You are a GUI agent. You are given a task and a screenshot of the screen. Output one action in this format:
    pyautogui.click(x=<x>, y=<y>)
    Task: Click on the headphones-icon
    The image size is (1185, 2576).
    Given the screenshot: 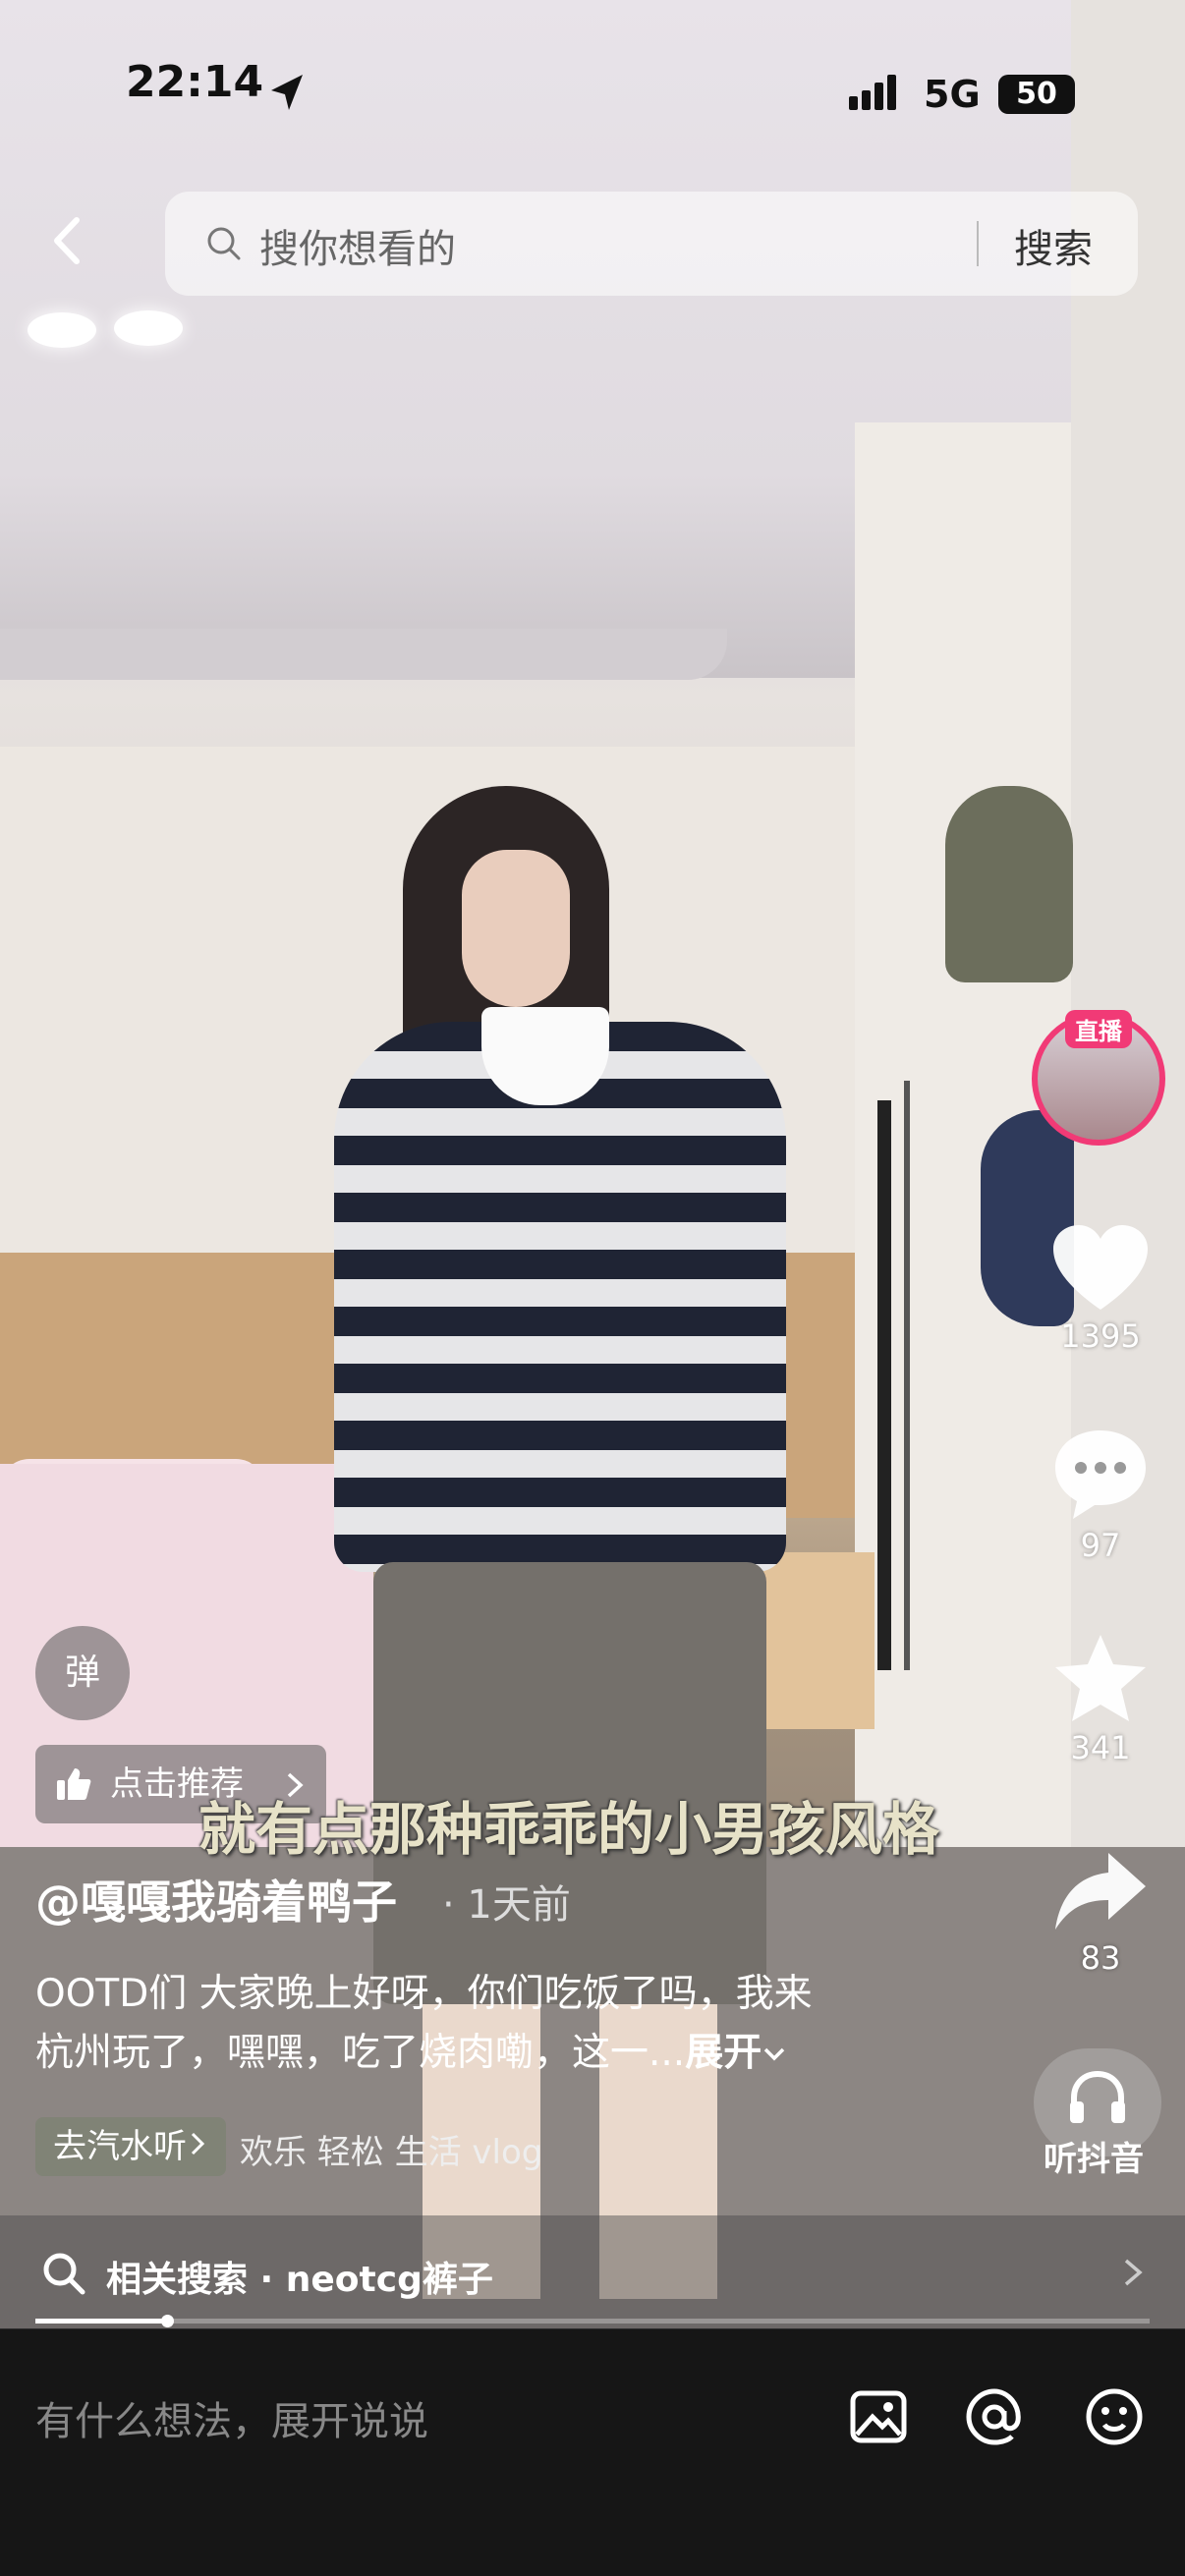 What is the action you would take?
    pyautogui.click(x=1098, y=2096)
    